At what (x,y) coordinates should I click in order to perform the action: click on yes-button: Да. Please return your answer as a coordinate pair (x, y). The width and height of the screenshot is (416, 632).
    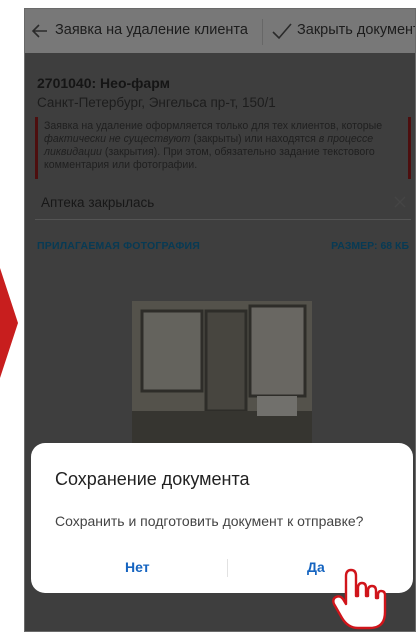
    Looking at the image, I should click on (316, 567).